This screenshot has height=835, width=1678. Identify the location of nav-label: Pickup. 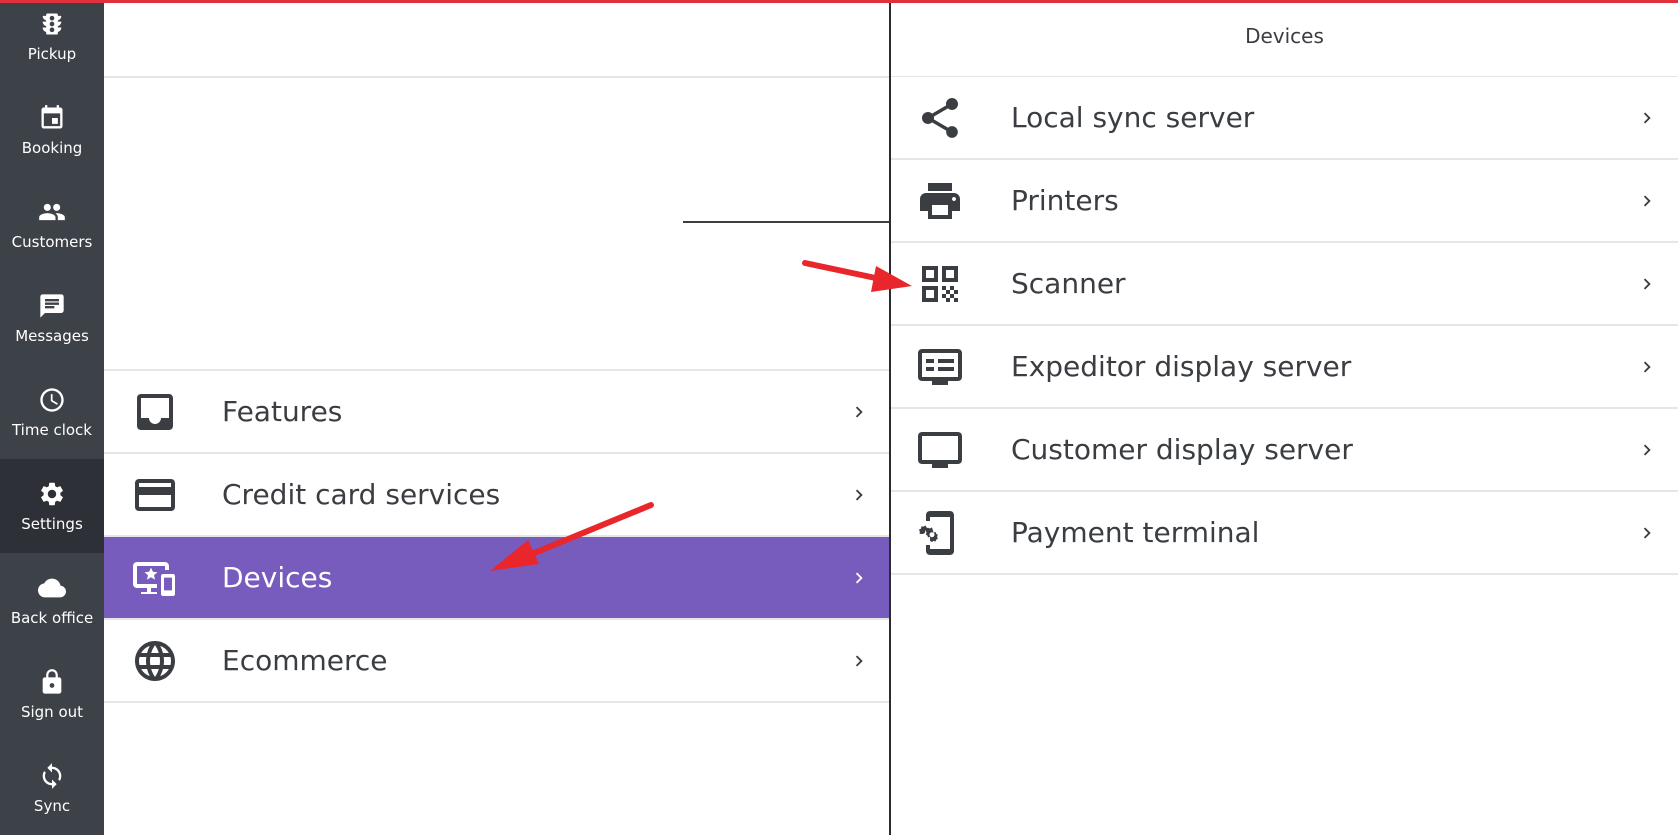
(52, 54).